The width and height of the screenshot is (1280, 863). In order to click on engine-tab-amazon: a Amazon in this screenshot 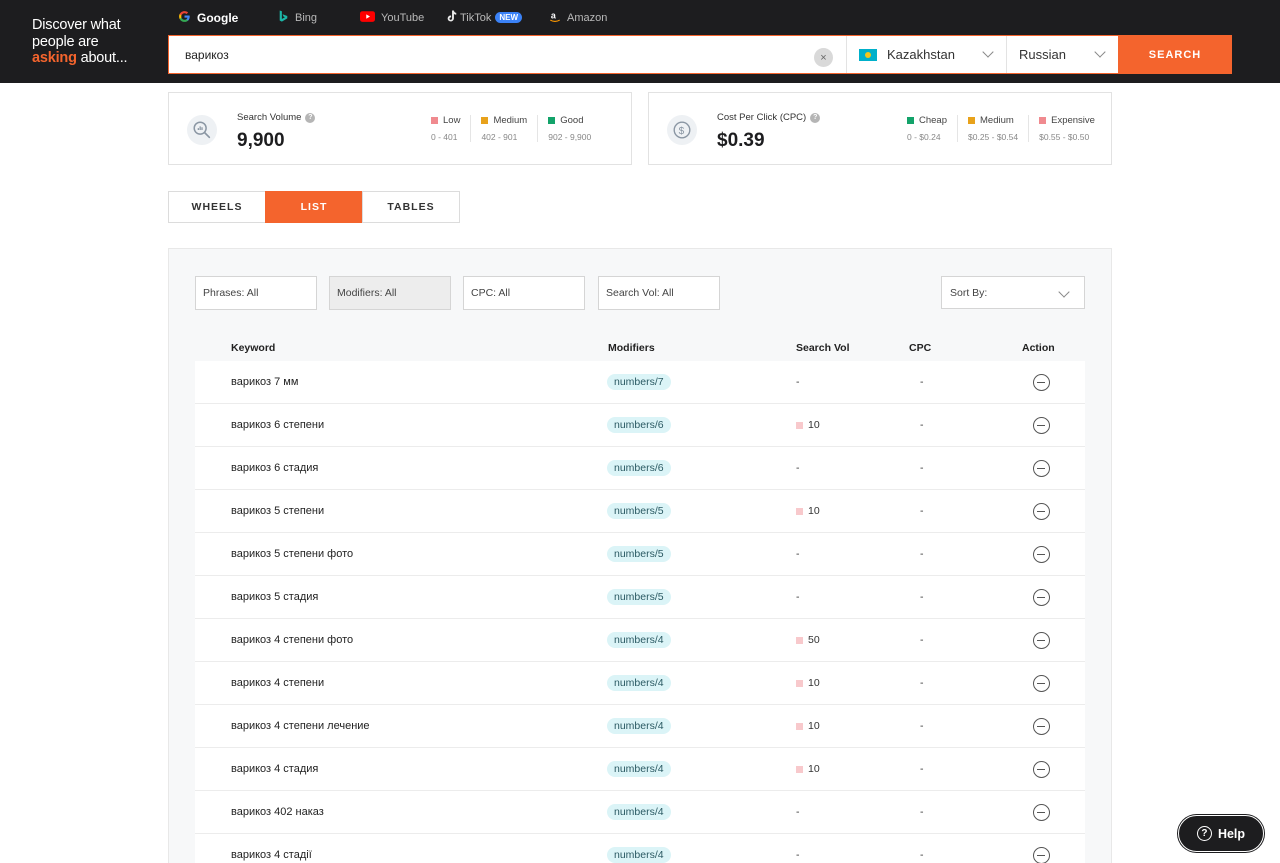, I will do `click(578, 17)`.